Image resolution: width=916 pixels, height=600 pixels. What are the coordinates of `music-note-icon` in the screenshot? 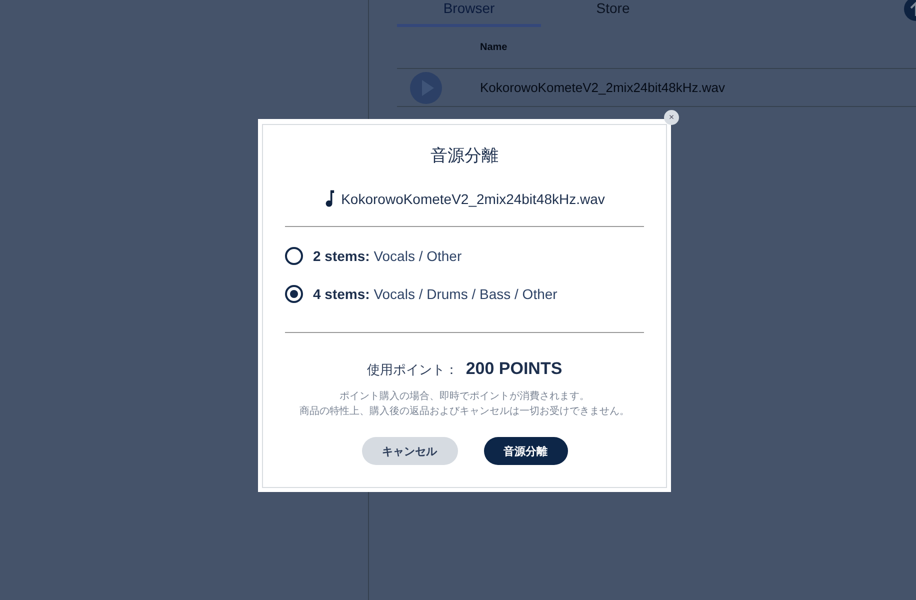 It's located at (330, 198).